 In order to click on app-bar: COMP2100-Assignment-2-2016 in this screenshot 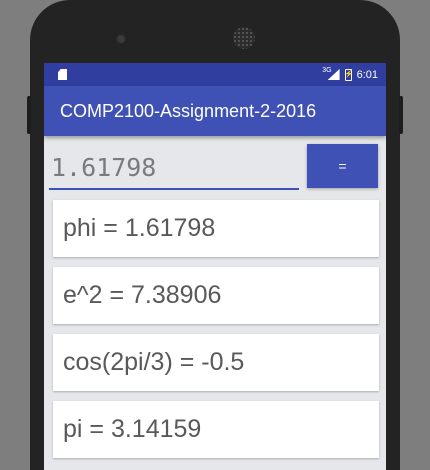, I will do `click(215, 111)`.